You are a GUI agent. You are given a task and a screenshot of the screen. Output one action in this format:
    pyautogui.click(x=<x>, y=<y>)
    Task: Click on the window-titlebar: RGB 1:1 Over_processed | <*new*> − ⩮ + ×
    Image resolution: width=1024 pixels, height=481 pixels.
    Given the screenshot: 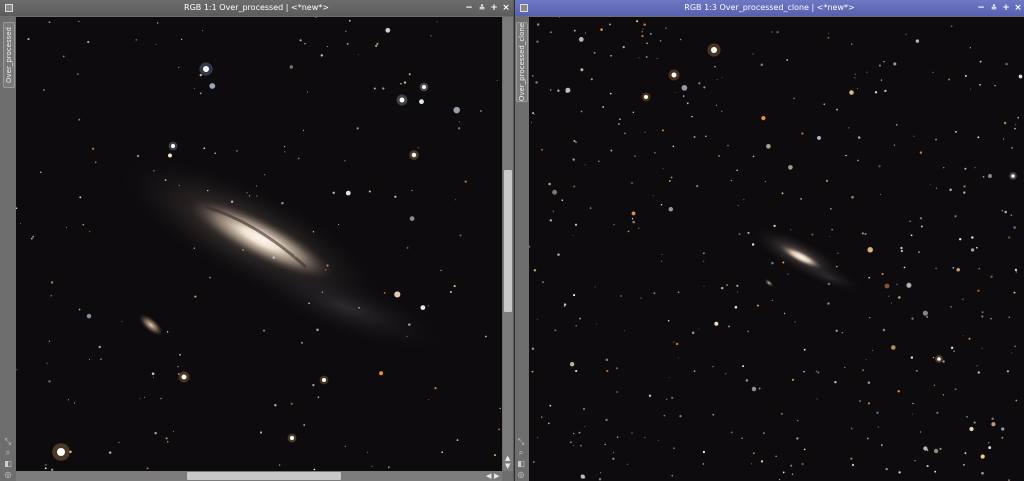 What is the action you would take?
    pyautogui.click(x=256, y=8)
    